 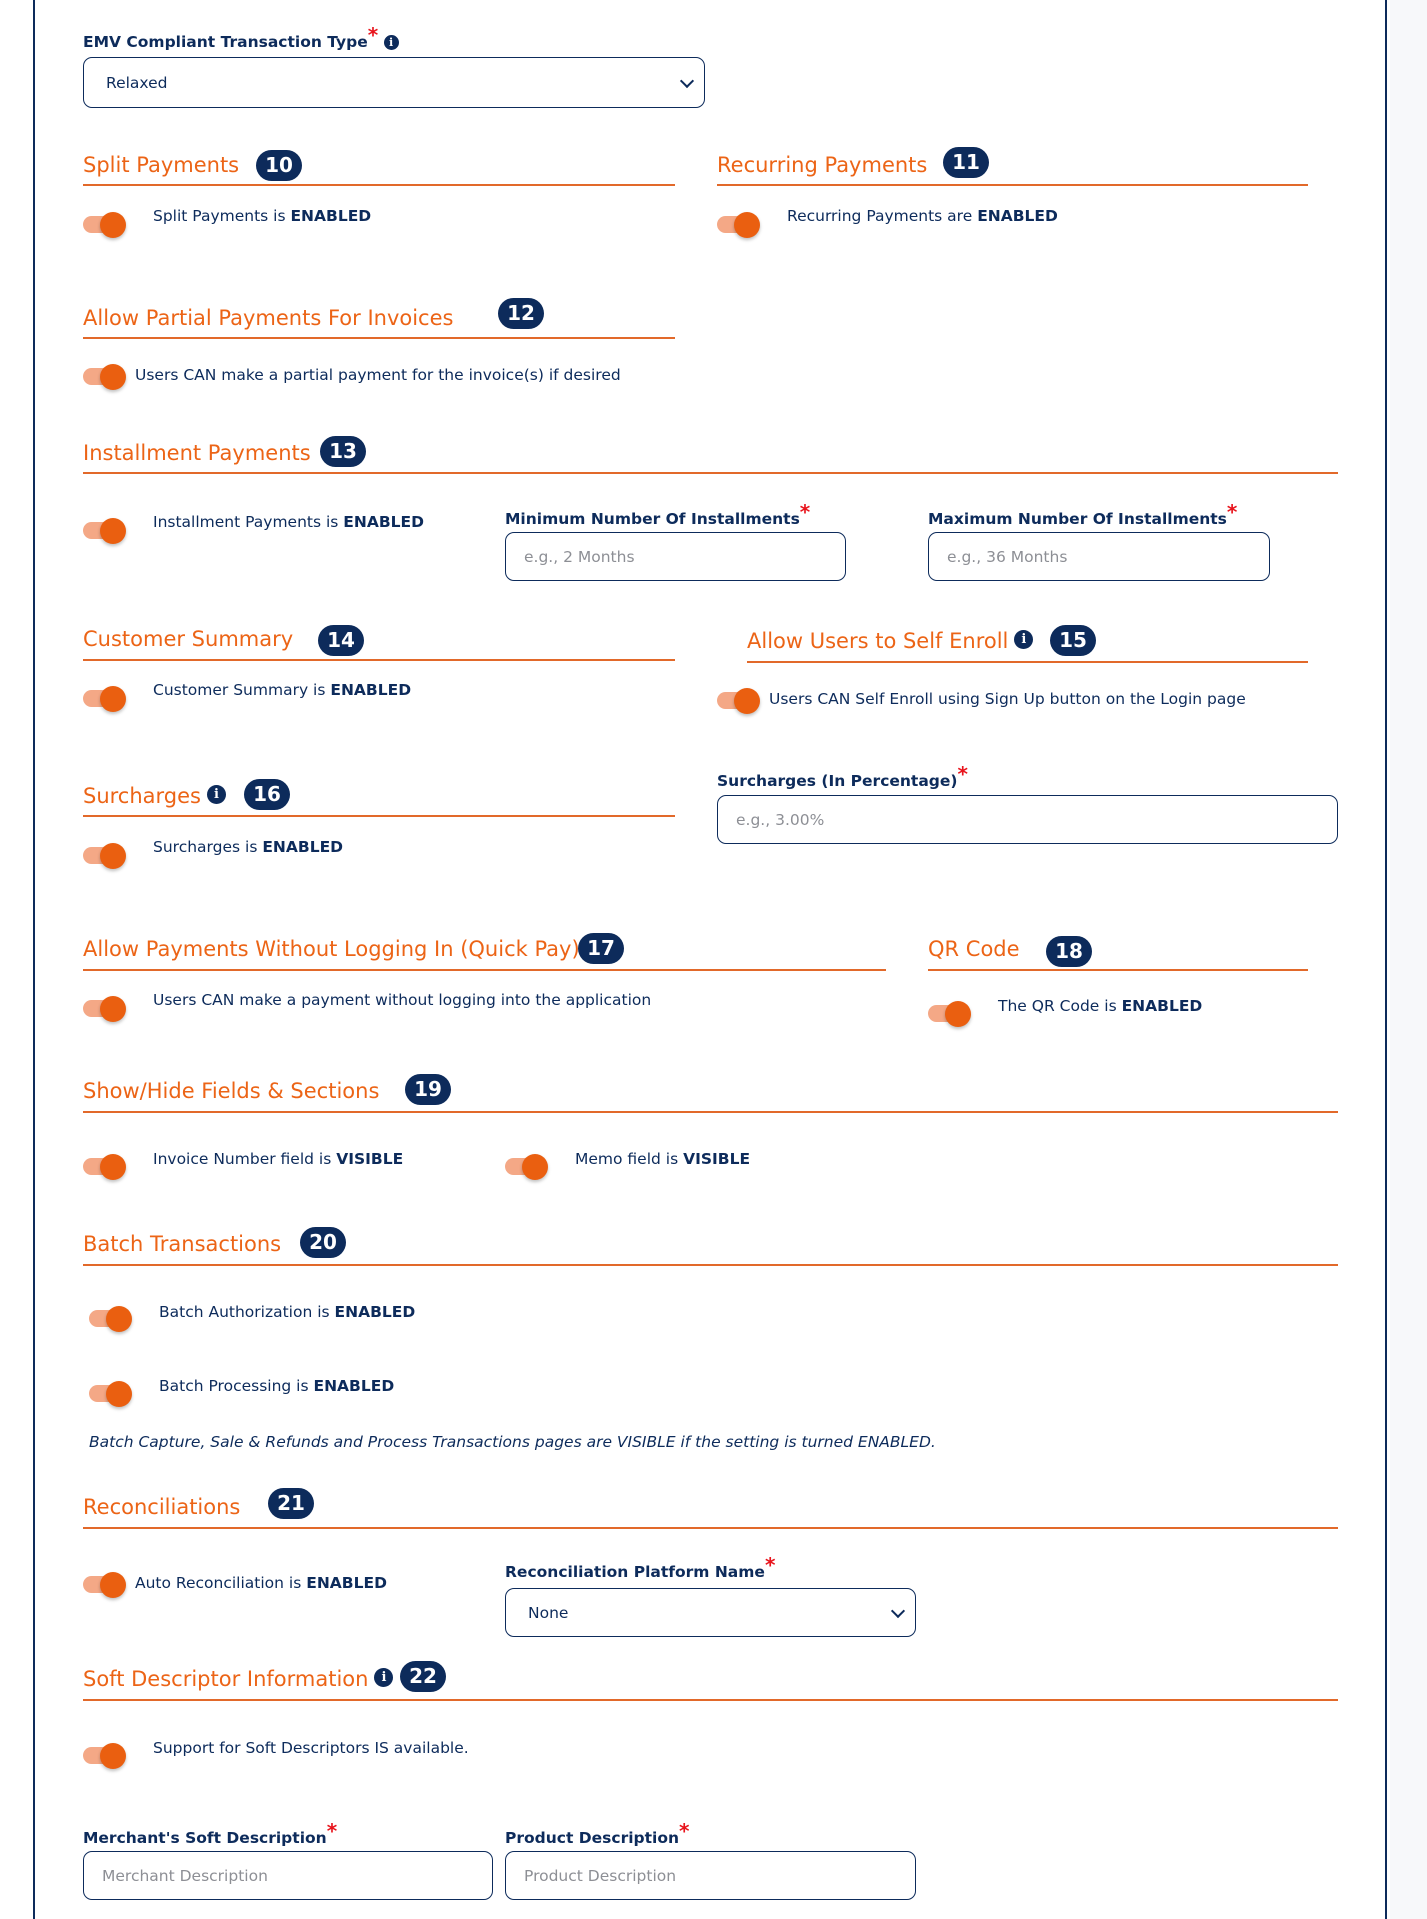 I want to click on page-gutter, so click(x=1408, y=959).